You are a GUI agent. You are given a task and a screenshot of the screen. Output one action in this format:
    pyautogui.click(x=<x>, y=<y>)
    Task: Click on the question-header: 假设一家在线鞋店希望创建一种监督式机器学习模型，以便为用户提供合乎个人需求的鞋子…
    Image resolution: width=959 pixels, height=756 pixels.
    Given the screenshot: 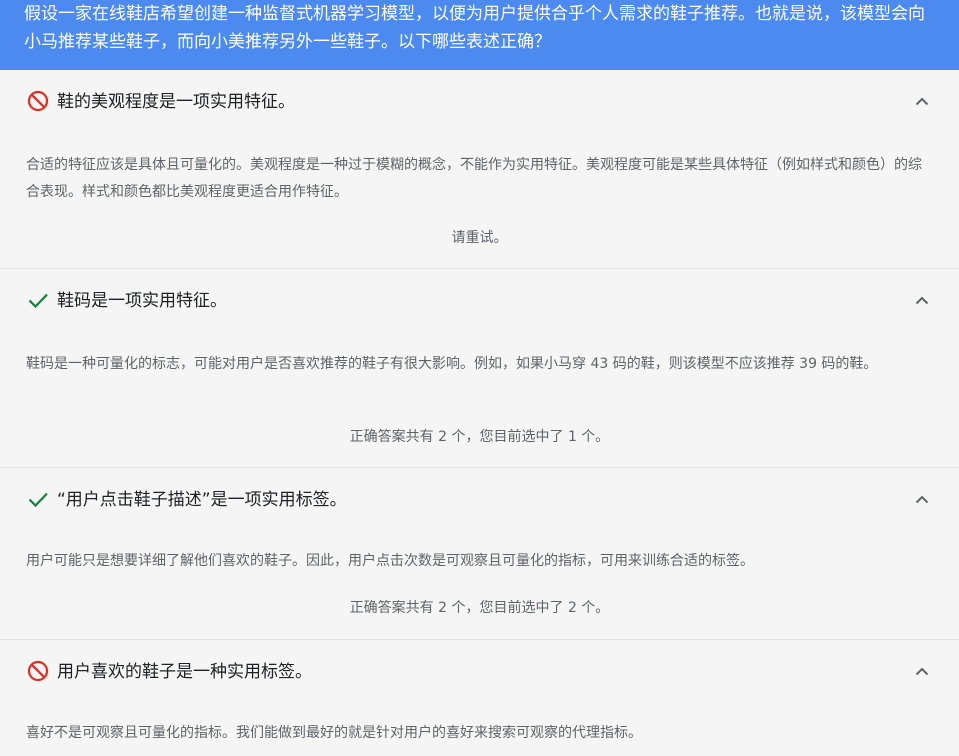 What is the action you would take?
    pyautogui.click(x=479, y=35)
    